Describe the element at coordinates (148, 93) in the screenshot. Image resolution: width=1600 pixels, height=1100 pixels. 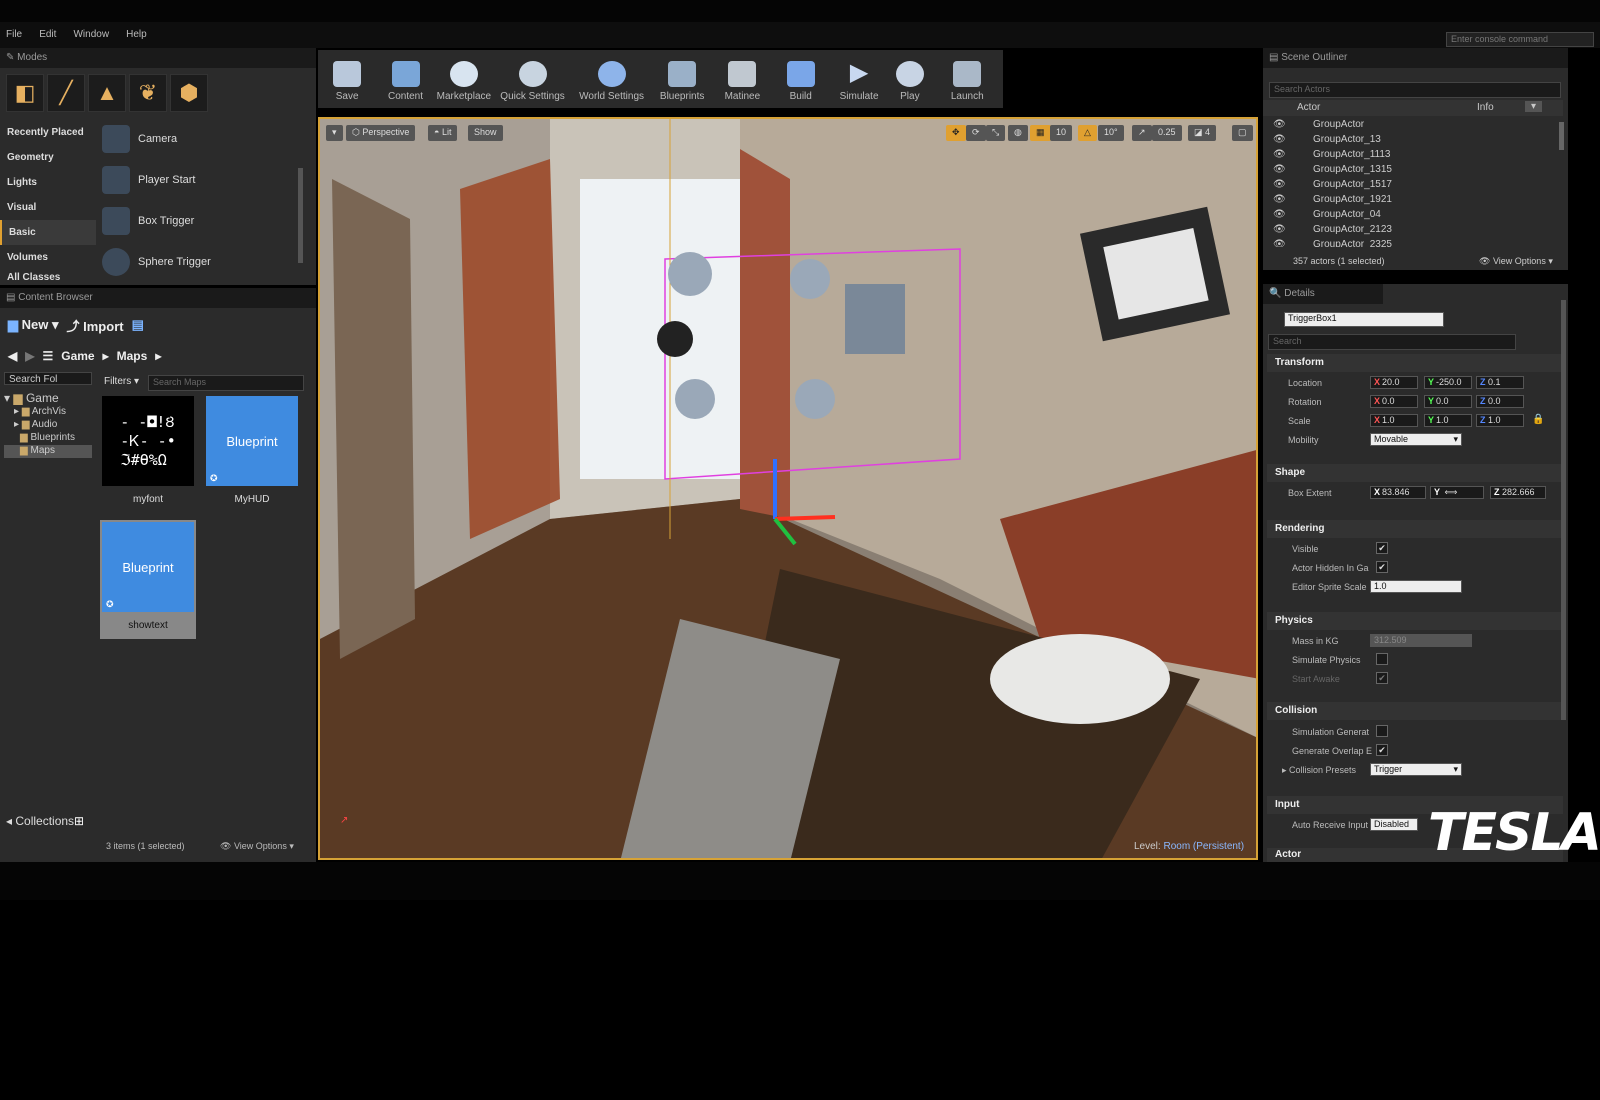
I see `foliage-mode-icon: ❦` at that location.